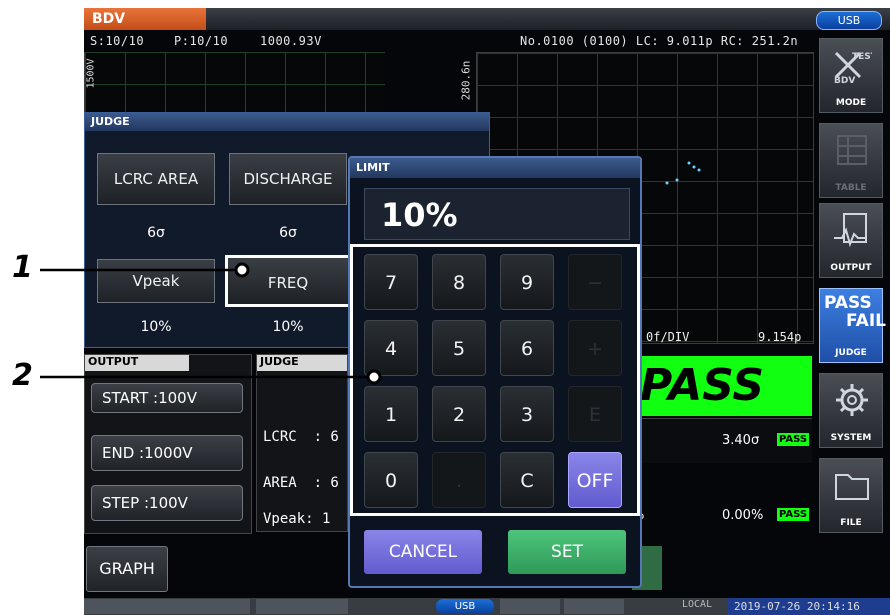 This screenshot has width=890, height=615. Describe the element at coordinates (242, 270) in the screenshot. I see `callout-1-dot` at that location.